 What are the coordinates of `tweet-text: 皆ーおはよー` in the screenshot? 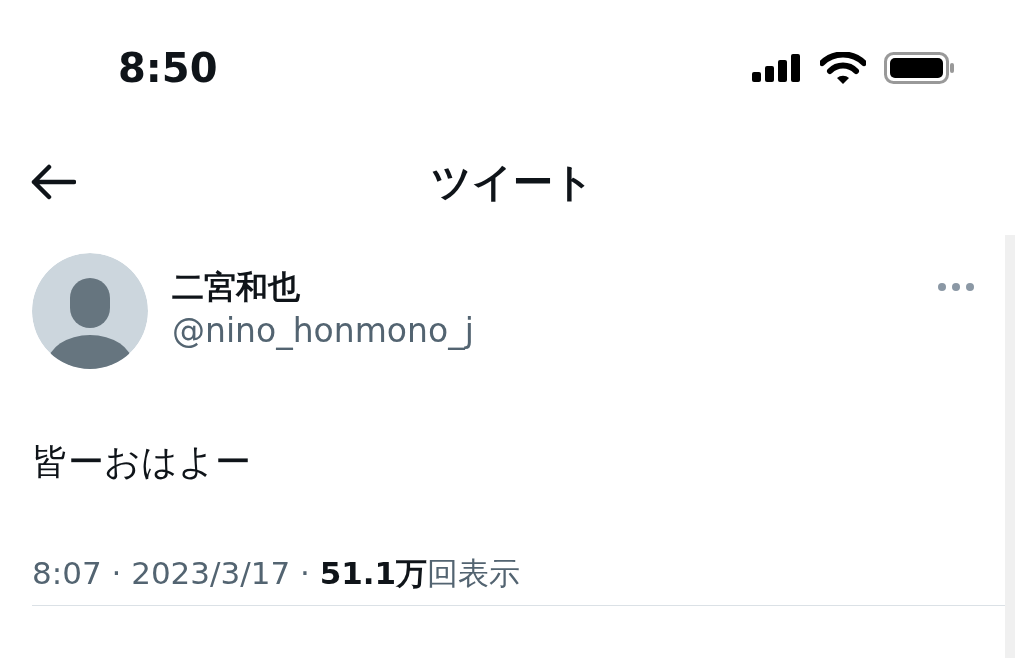 It's located at (141, 462).